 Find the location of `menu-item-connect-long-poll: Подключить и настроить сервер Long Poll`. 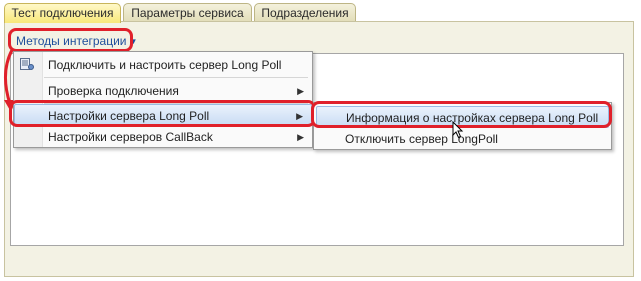

menu-item-connect-long-poll: Подключить и настроить сервер Long Poll is located at coordinates (163, 65).